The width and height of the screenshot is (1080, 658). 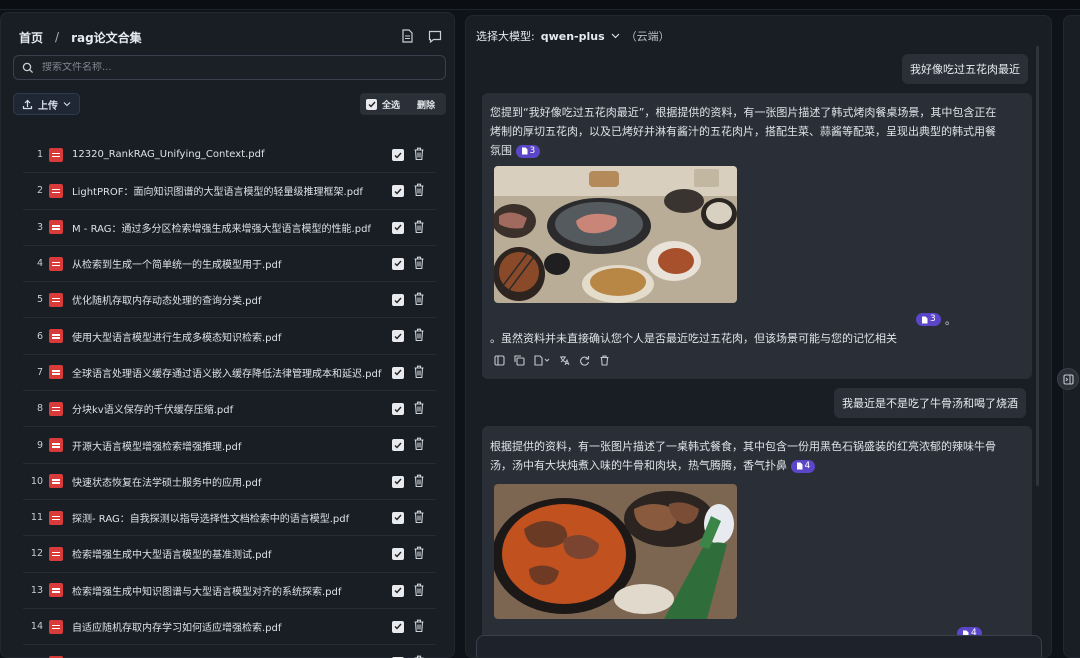 What do you see at coordinates (39, 191) in the screenshot?
I see `file-index: 2` at bounding box center [39, 191].